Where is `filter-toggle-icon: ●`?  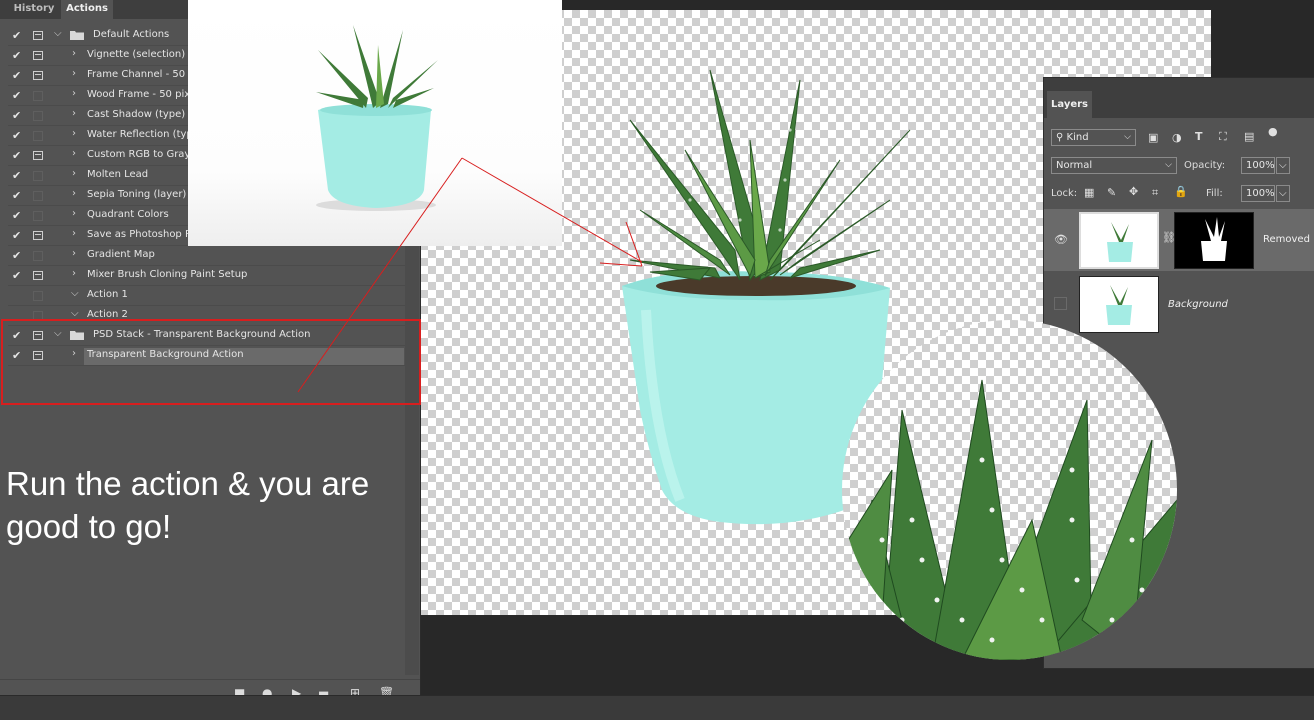 filter-toggle-icon: ● is located at coordinates (1273, 131).